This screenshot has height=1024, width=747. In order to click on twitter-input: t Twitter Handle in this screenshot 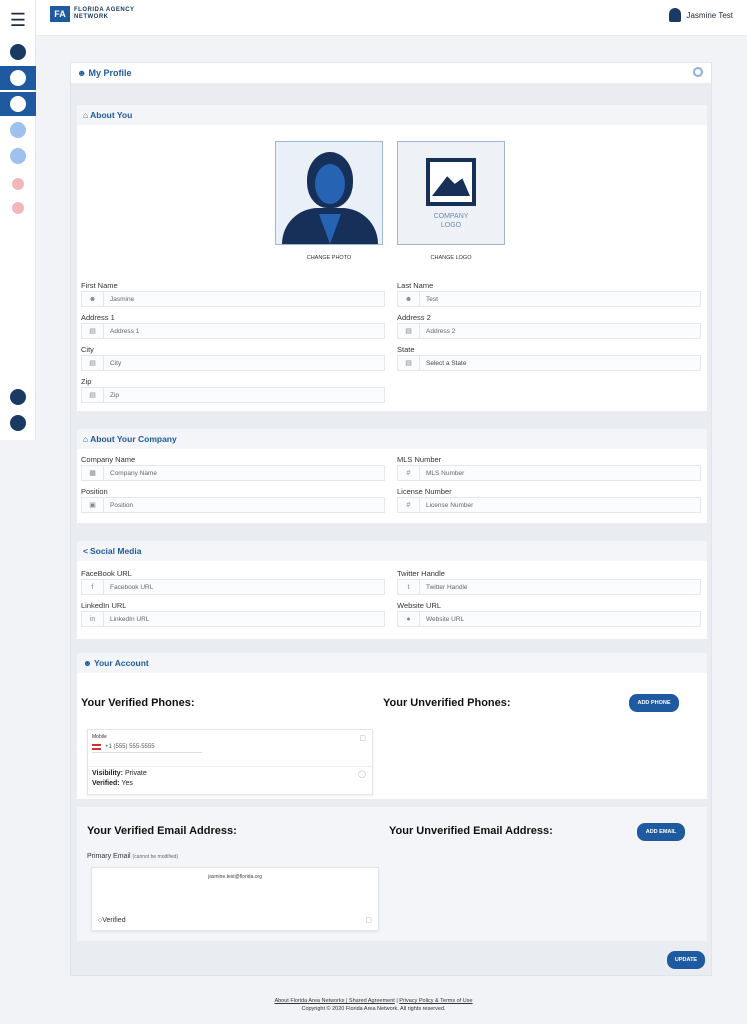, I will do `click(549, 587)`.